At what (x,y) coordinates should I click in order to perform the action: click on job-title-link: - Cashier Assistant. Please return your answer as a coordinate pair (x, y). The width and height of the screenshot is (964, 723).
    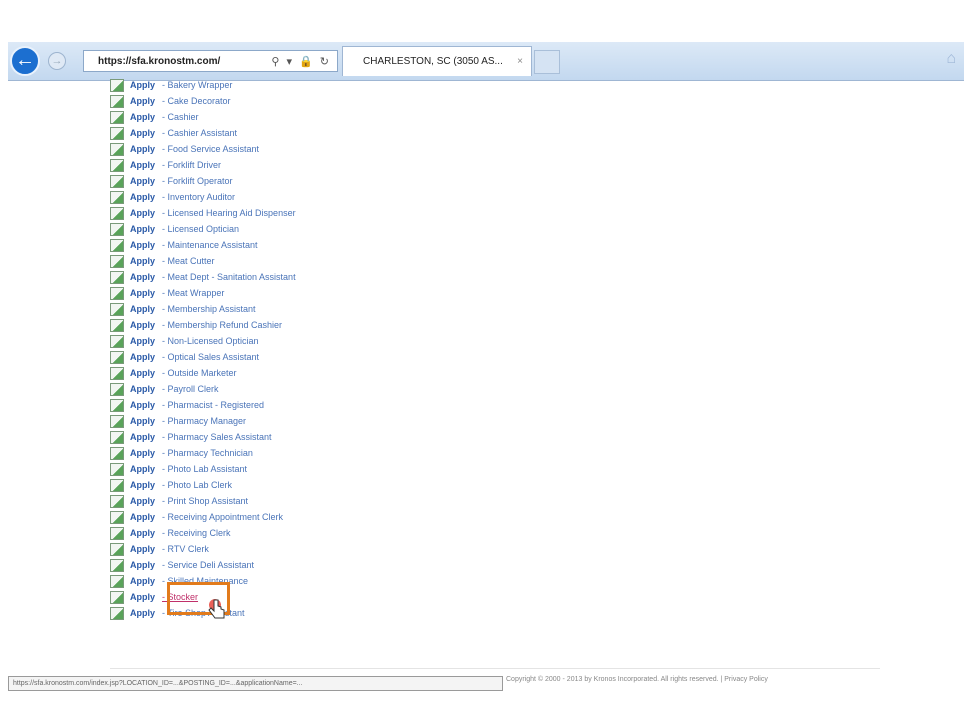
    Looking at the image, I should click on (199, 133).